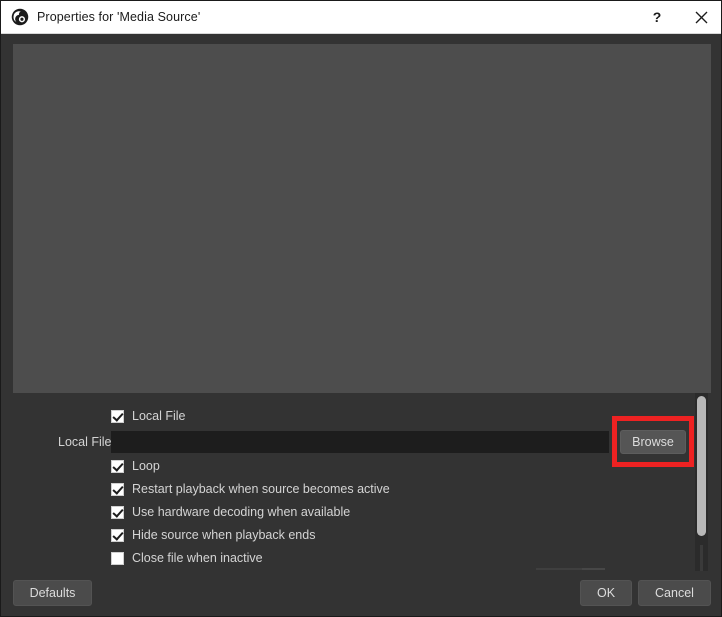 The height and width of the screenshot is (617, 722). Describe the element at coordinates (224, 534) in the screenshot. I see `checkbox-label-hide-source: Hide source when playback ends` at that location.